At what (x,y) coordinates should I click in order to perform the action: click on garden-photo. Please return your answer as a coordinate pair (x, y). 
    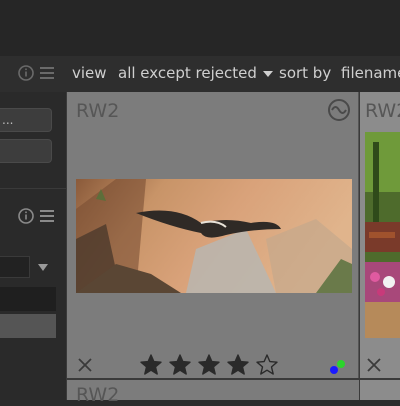
    Looking at the image, I should click on (382, 235).